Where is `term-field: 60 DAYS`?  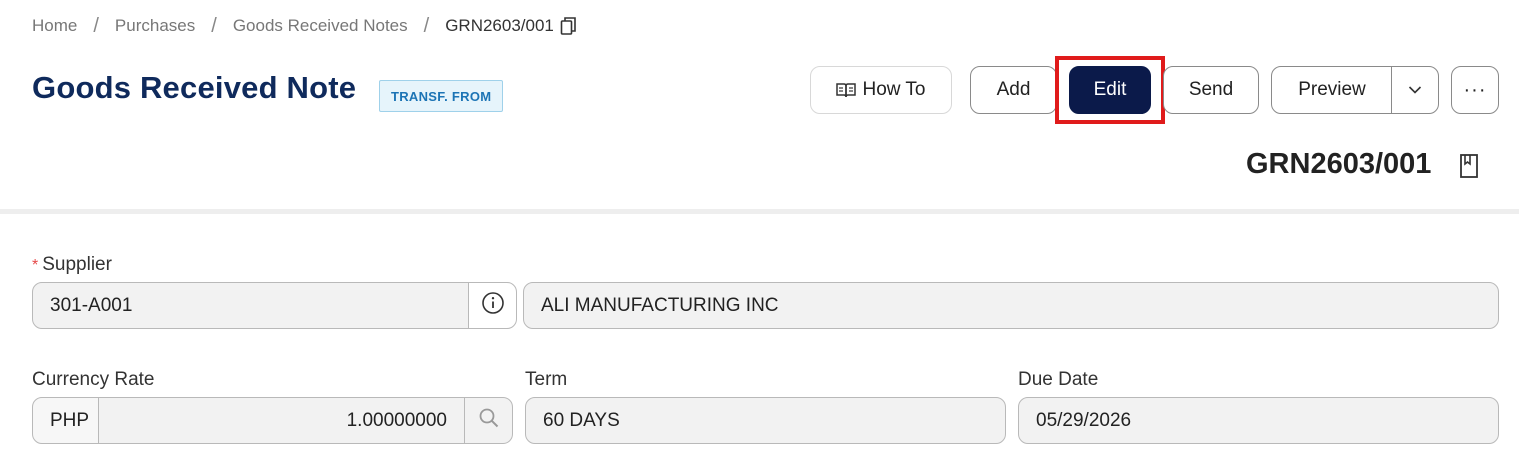
term-field: 60 DAYS is located at coordinates (765, 420).